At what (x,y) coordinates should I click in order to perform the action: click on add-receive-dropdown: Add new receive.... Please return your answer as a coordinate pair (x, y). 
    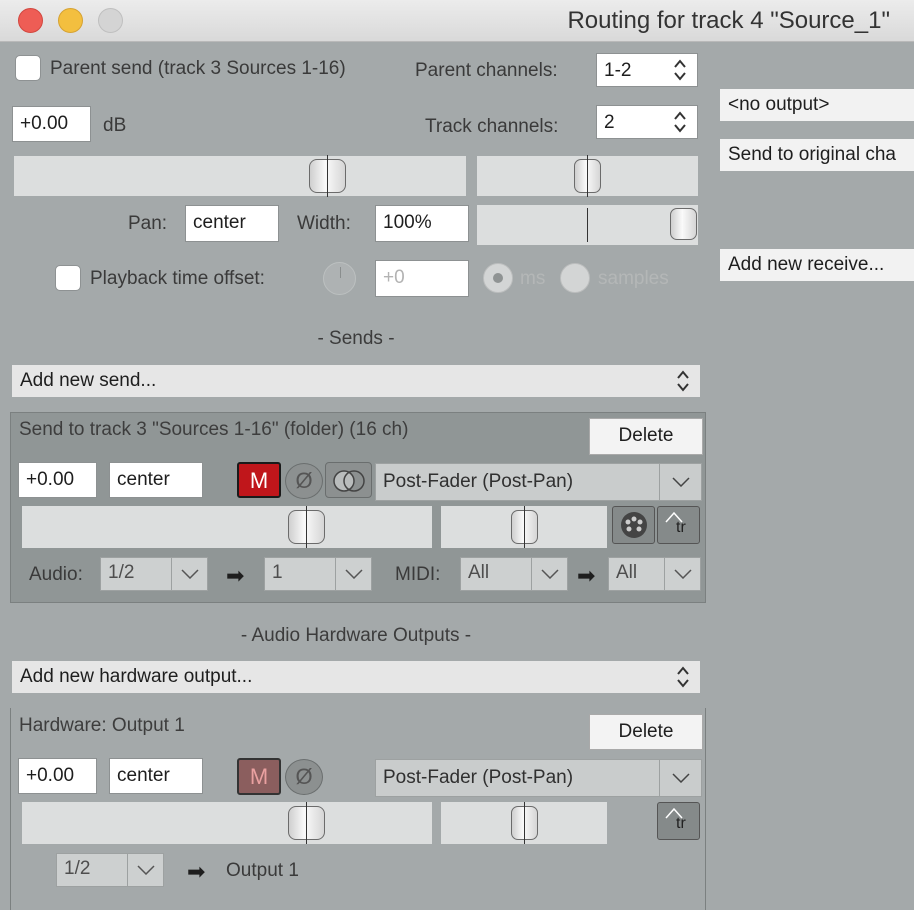
    Looking at the image, I should click on (817, 265).